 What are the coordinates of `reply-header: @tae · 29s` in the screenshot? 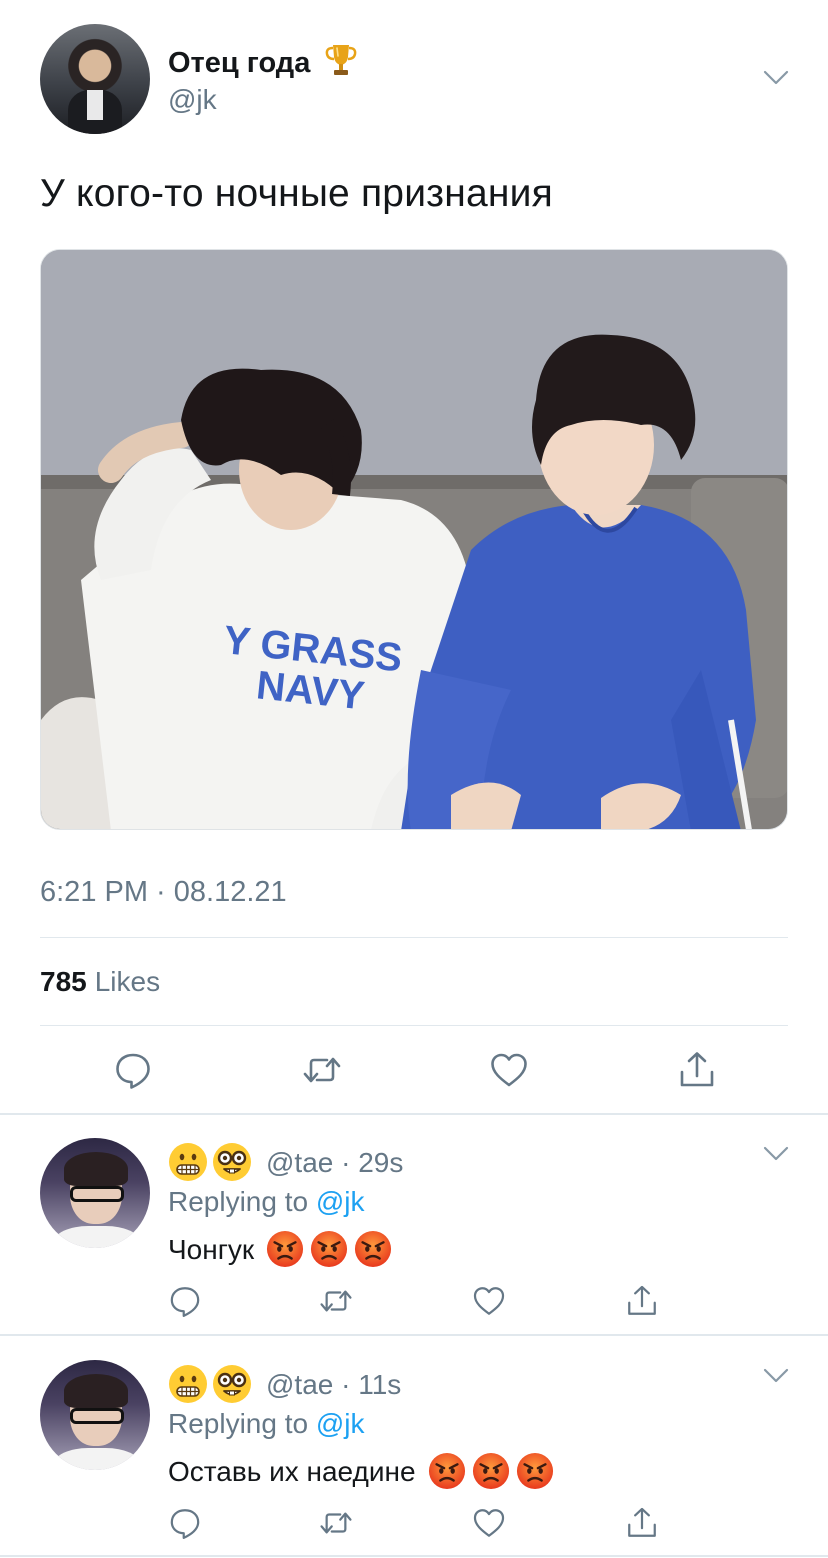 It's located at (285, 1162).